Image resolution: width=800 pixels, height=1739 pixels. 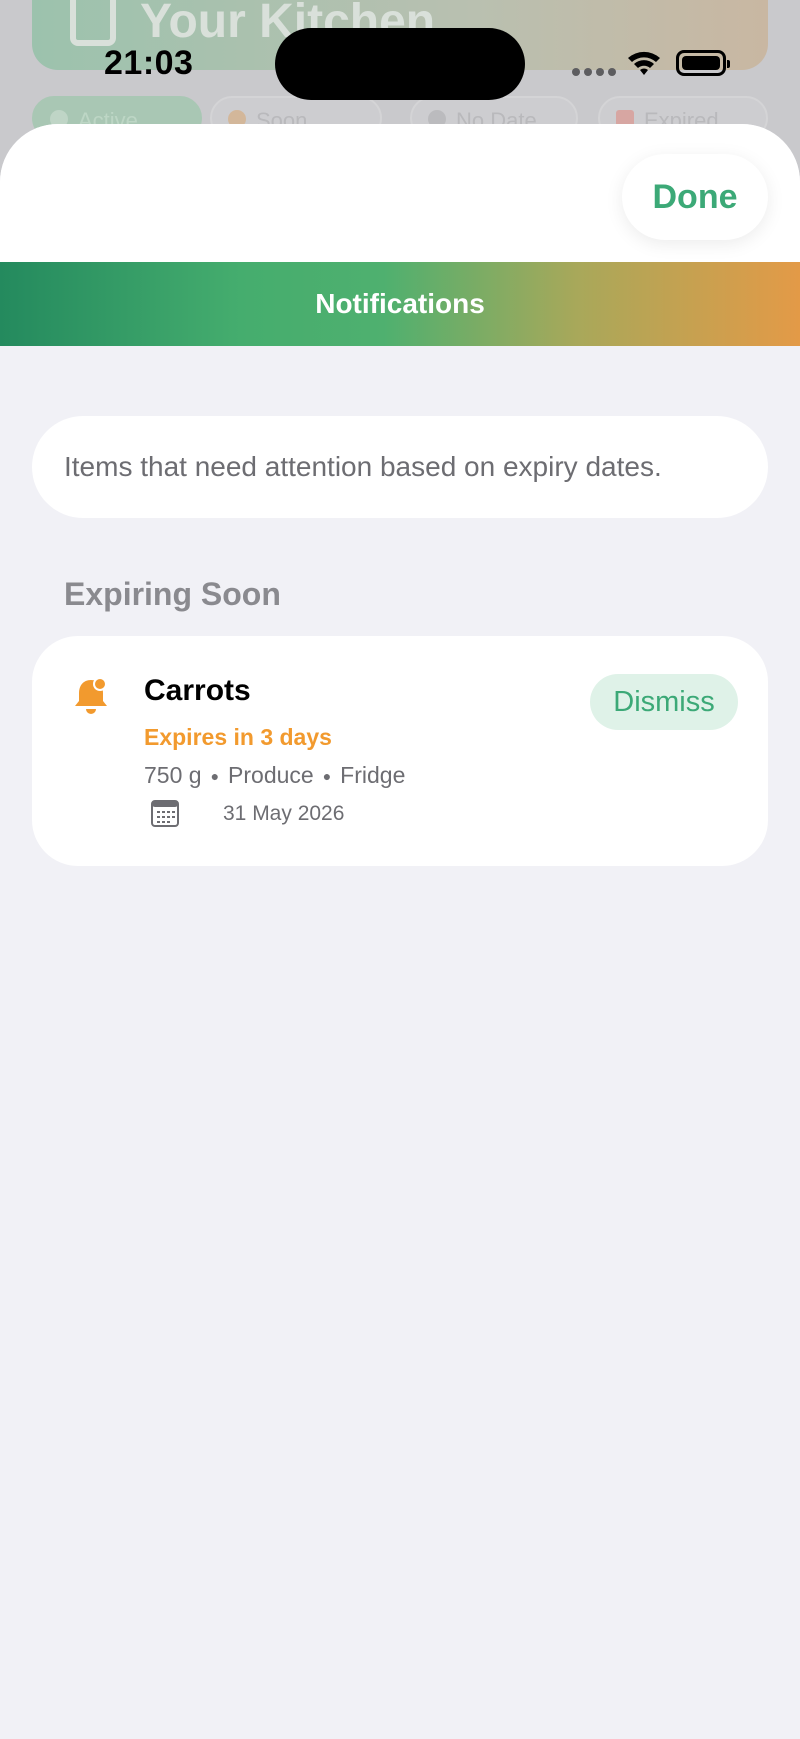 I want to click on navigation-bar: Notifications, so click(x=400, y=304).